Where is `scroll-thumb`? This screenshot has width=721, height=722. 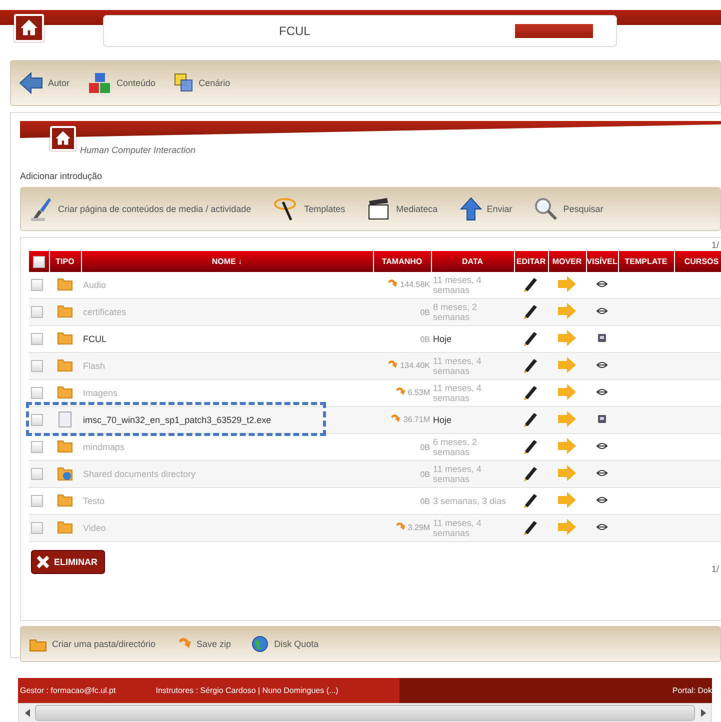
scroll-thumb is located at coordinates (365, 713).